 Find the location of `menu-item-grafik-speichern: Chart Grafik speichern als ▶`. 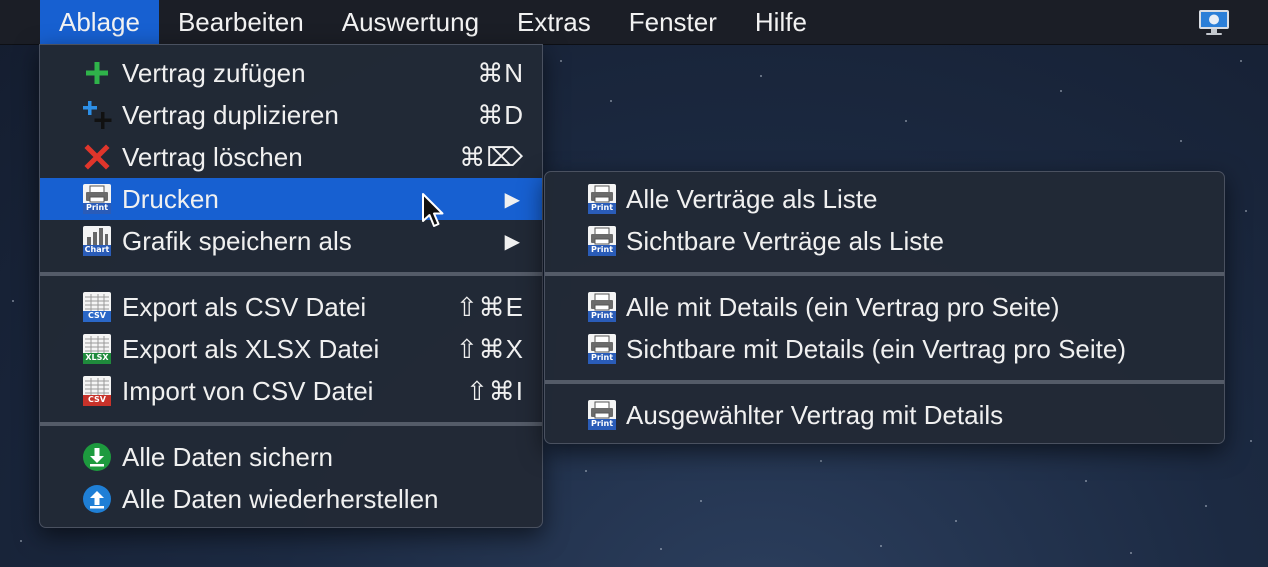

menu-item-grafik-speichern: Chart Grafik speichern als ▶ is located at coordinates (291, 241).